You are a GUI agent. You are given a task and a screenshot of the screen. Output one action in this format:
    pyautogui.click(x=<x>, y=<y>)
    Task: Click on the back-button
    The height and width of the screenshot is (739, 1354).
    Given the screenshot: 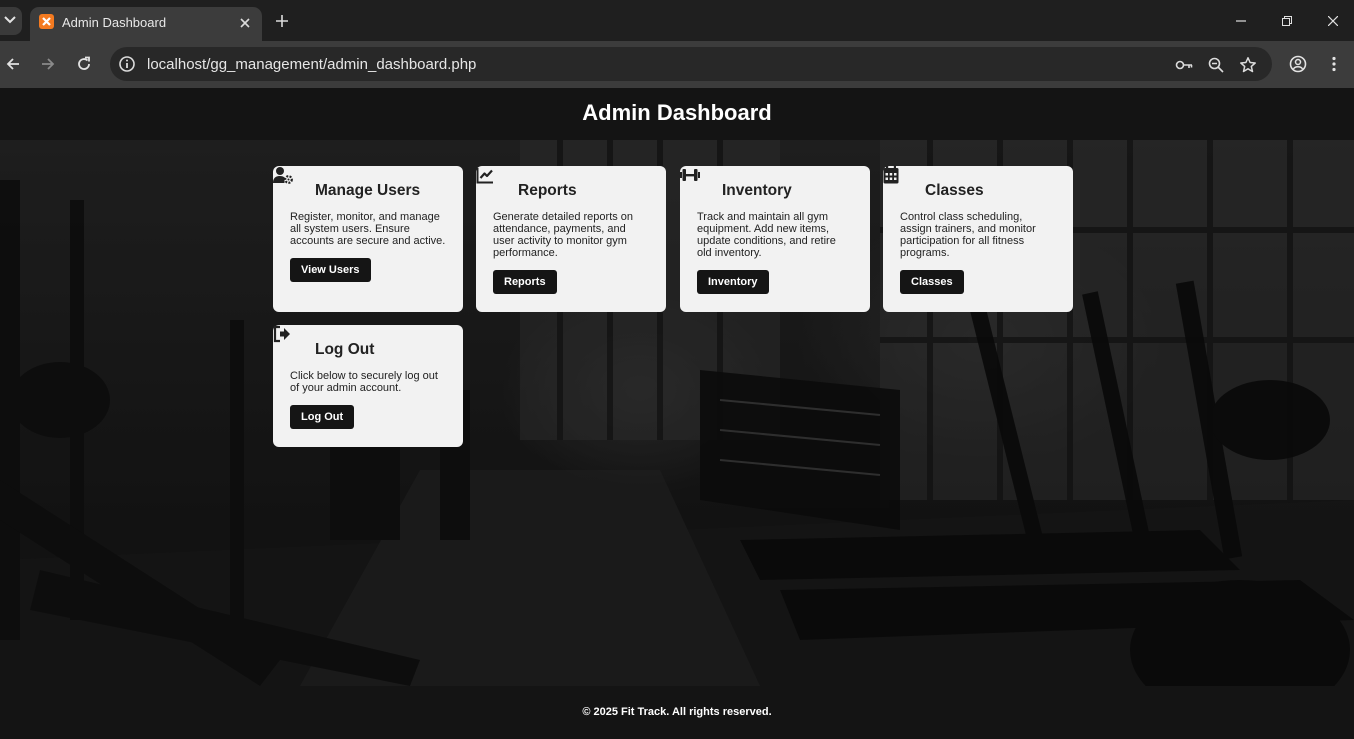 What is the action you would take?
    pyautogui.click(x=13, y=64)
    